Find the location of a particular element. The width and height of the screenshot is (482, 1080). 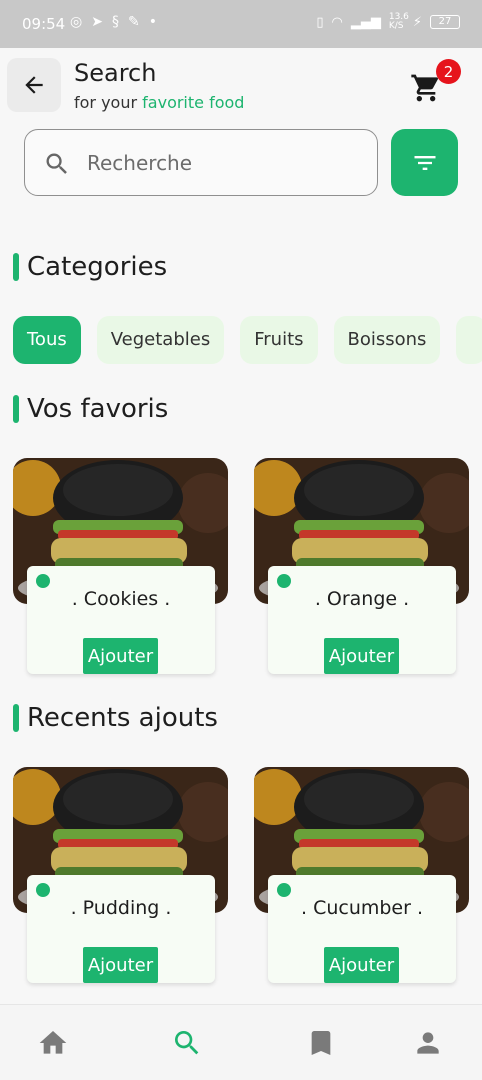

whatsapp-icon: ◎ is located at coordinates (76, 22).